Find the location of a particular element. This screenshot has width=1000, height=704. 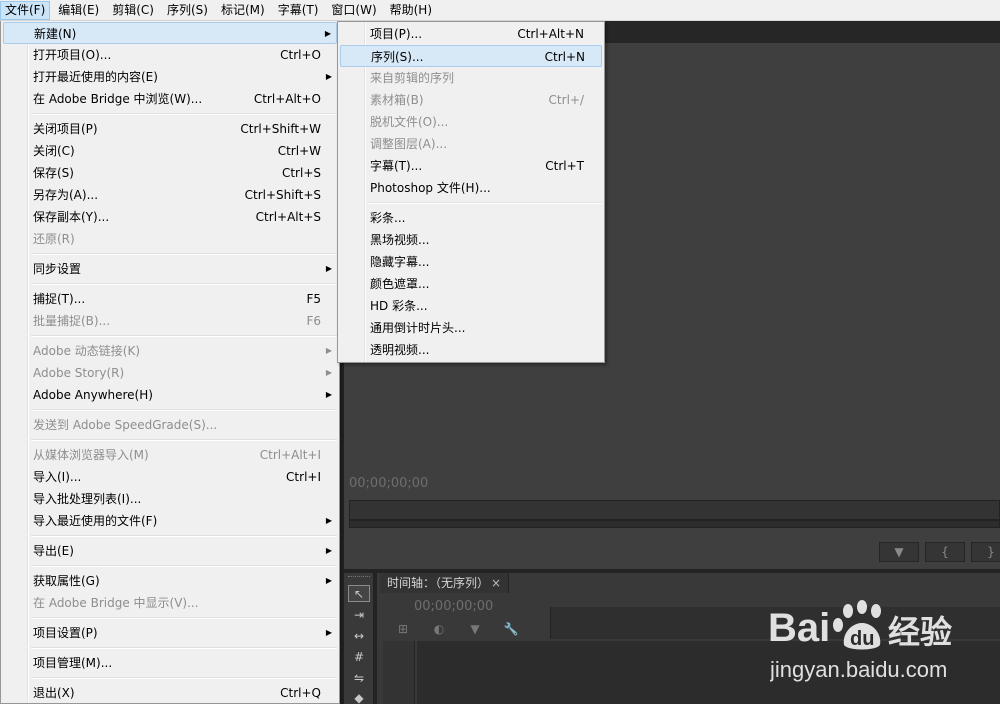

file-menu-item-open-recent: 打开最近使用的内容(E) ▶ is located at coordinates (170, 77).